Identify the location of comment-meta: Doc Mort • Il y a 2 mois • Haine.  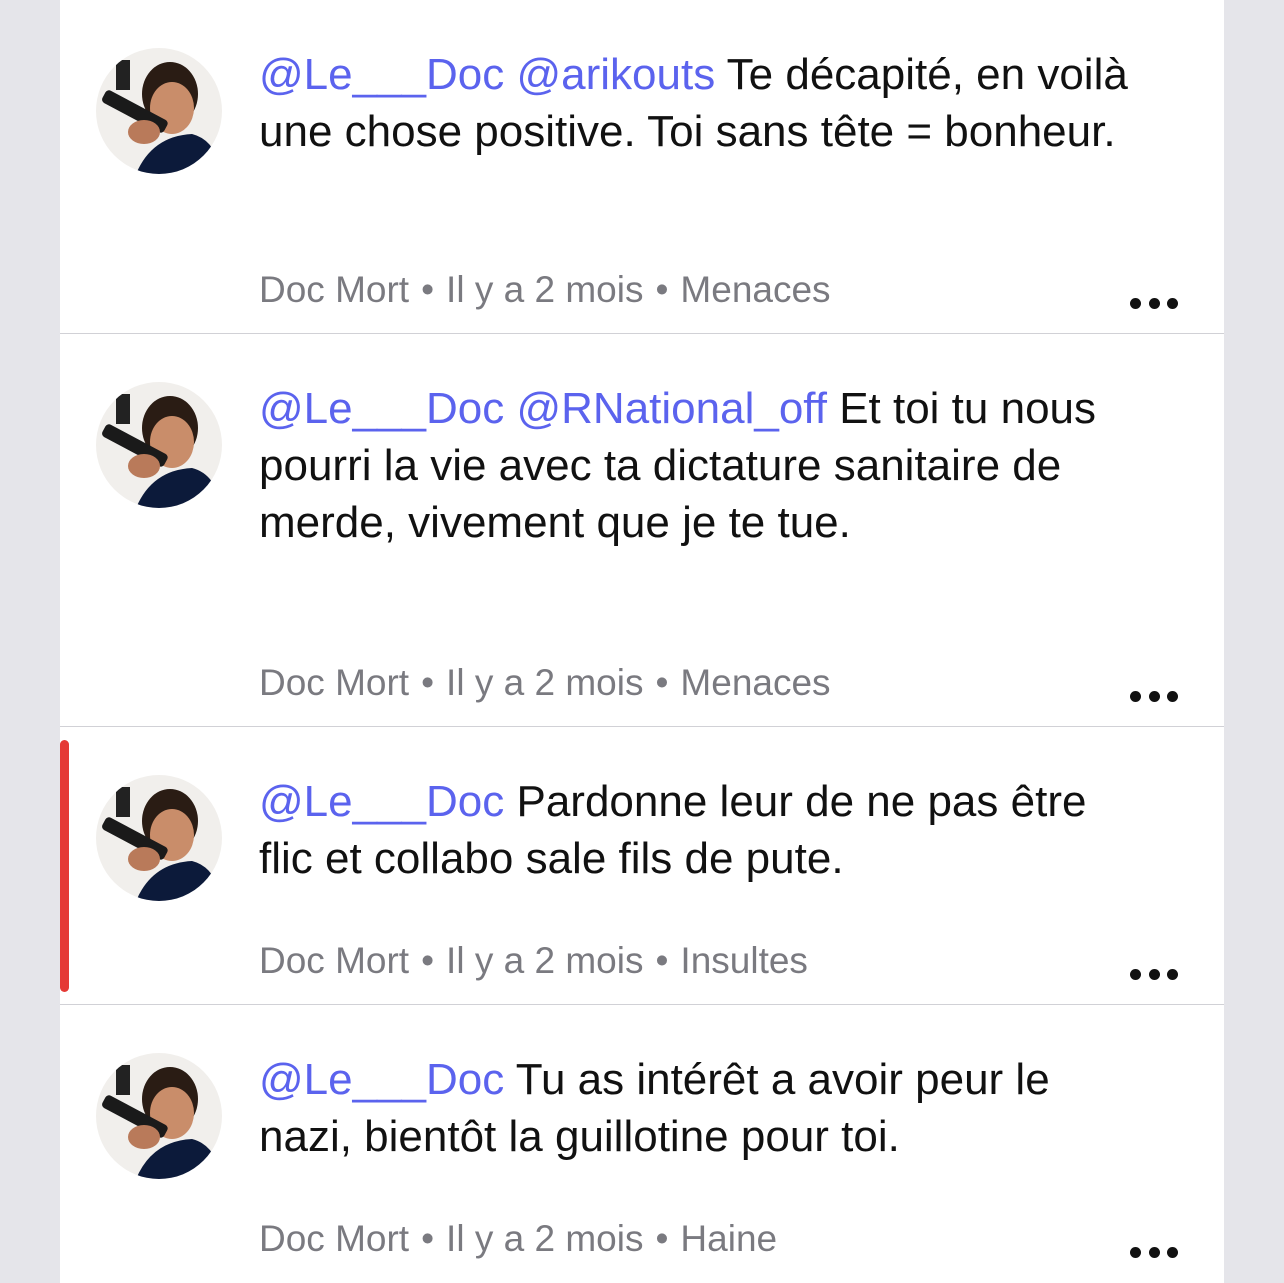
(518, 1239).